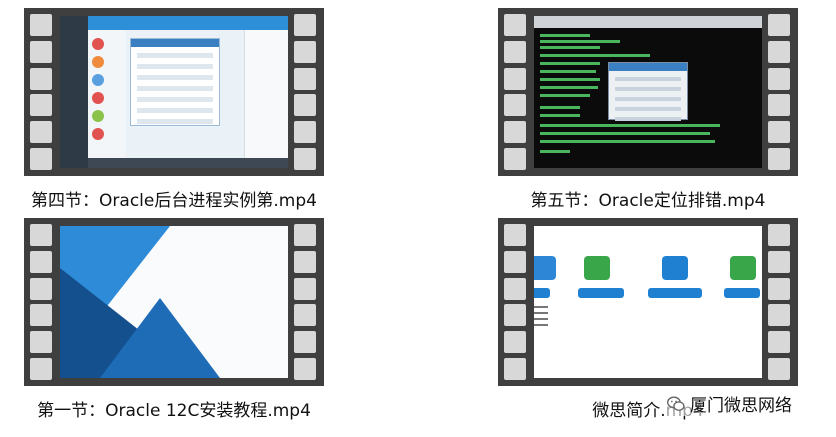 Image resolution: width=836 pixels, height=437 pixels. Describe the element at coordinates (676, 403) in the screenshot. I see `wechat-icon` at that location.